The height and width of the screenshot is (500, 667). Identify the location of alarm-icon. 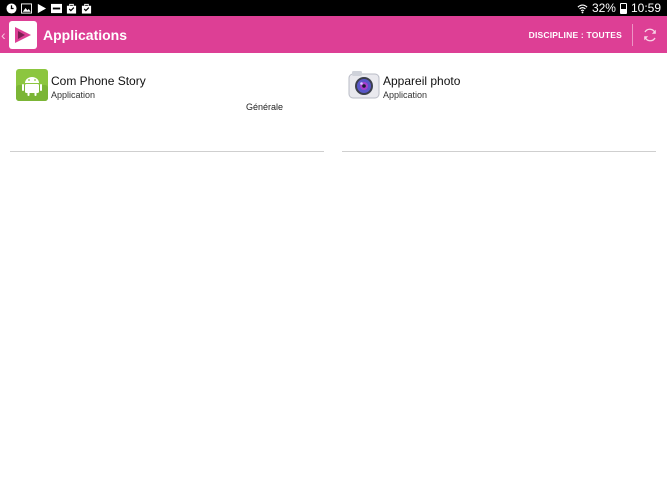
(11, 8).